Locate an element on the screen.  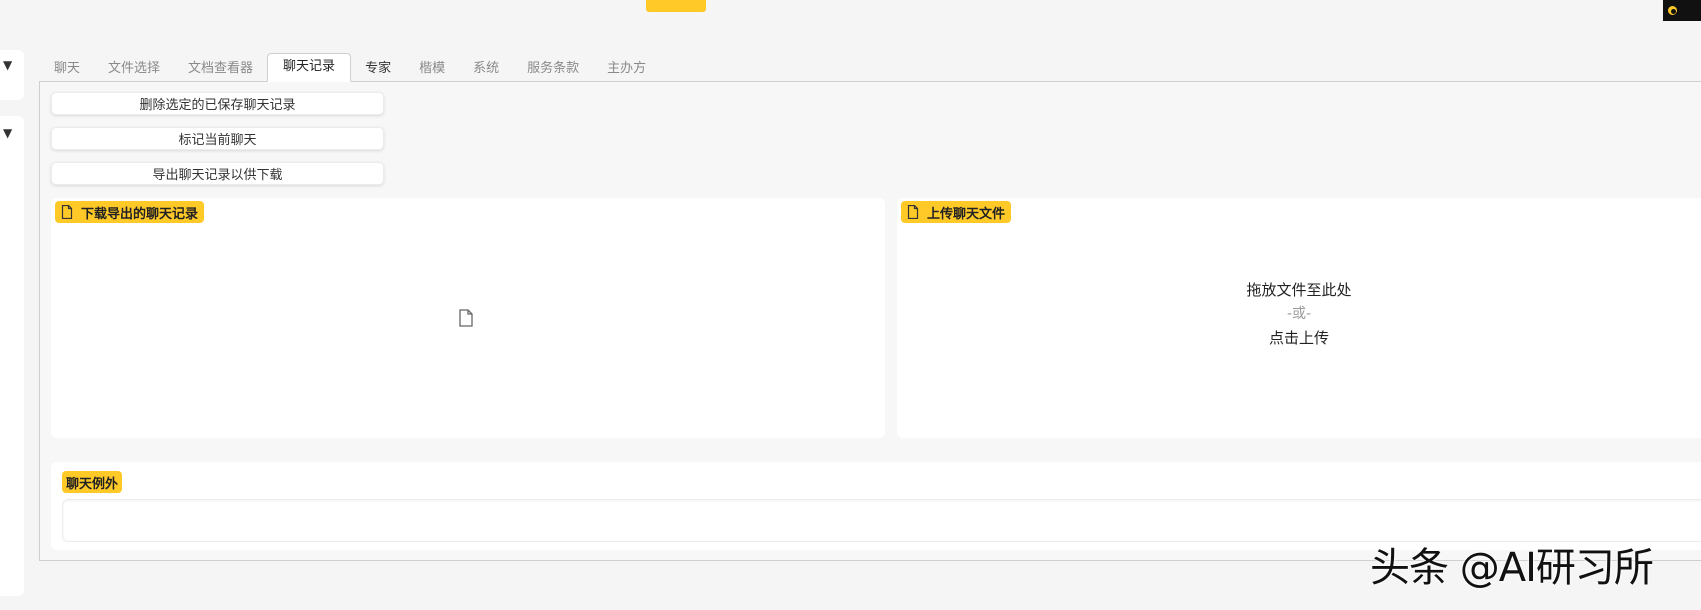
tab-chat: 聊天 is located at coordinates (67, 68).